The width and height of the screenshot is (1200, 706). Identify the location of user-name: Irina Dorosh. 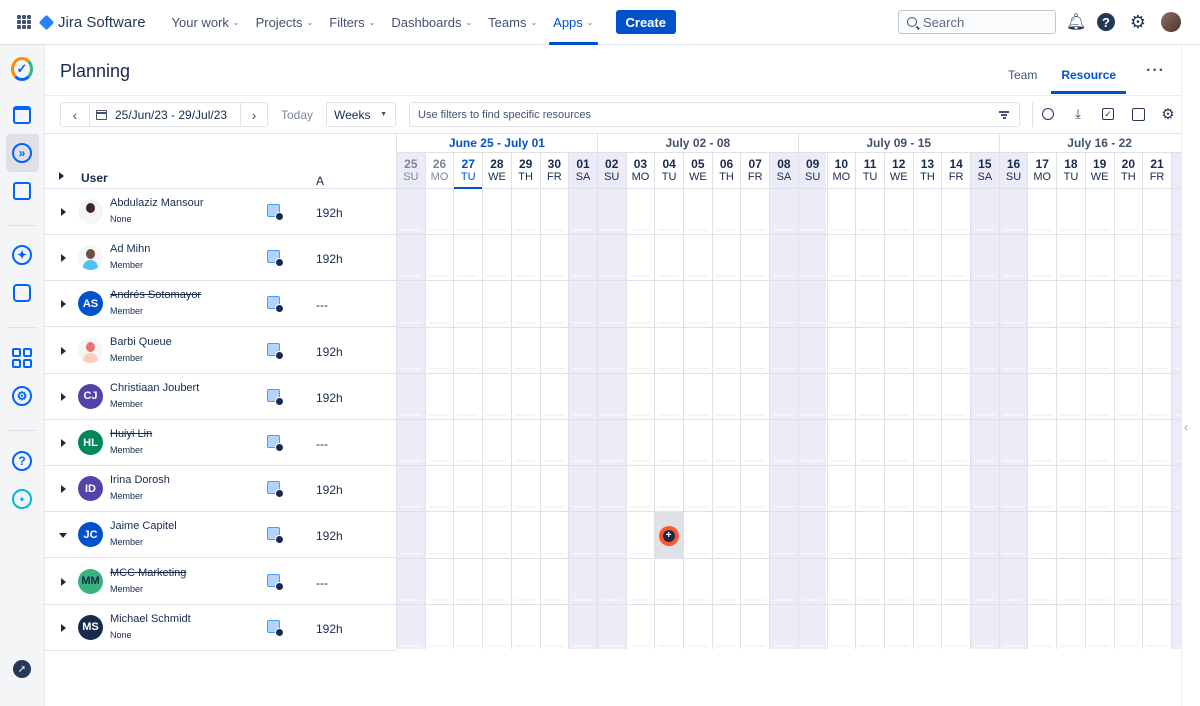
(140, 480).